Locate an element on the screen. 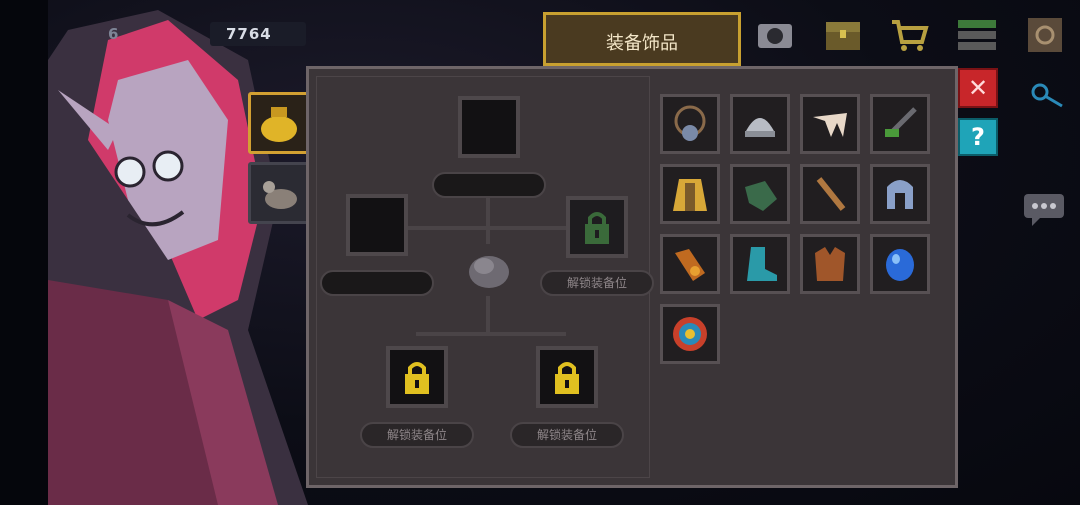 This screenshot has height=505, width=1080. locked-slot-right is located at coordinates (597, 227).